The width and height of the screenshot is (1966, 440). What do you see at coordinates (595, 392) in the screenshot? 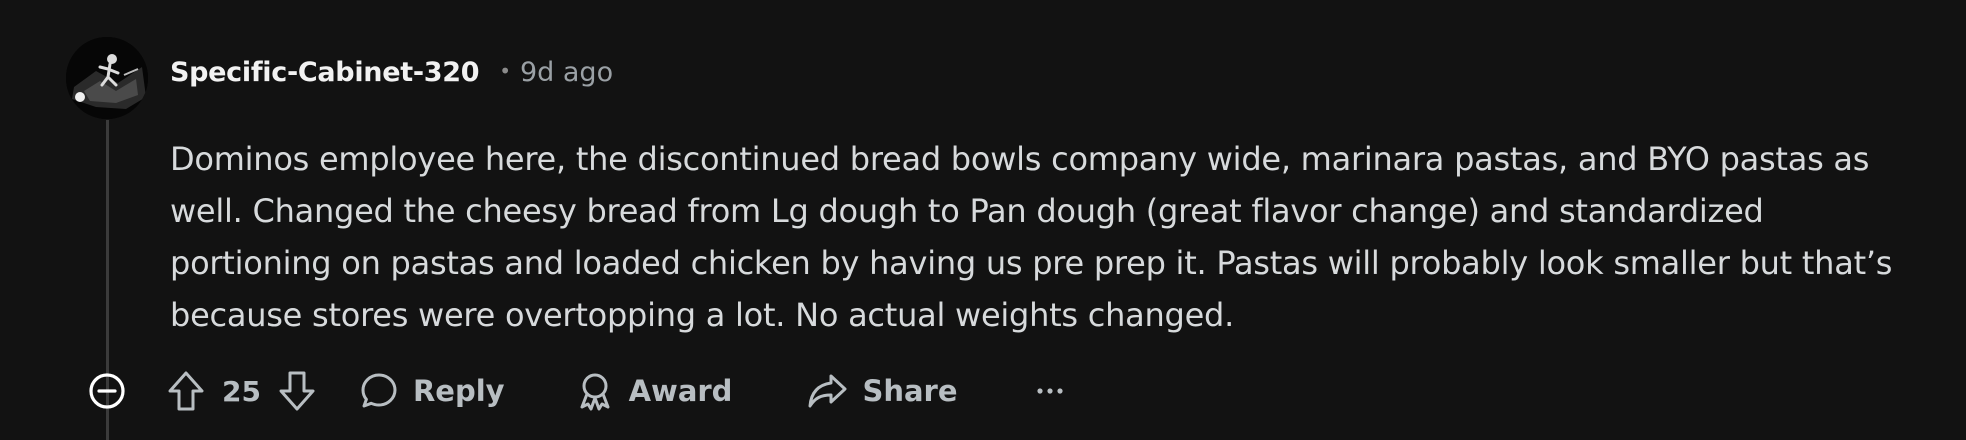
I see `award-ribbon-icon` at bounding box center [595, 392].